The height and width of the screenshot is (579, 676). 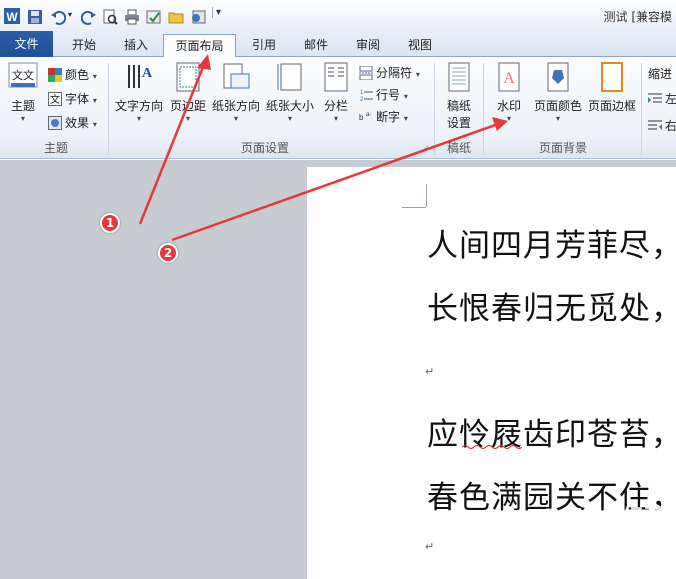 I want to click on arrow-to-watermark-button, so click(x=335, y=182).